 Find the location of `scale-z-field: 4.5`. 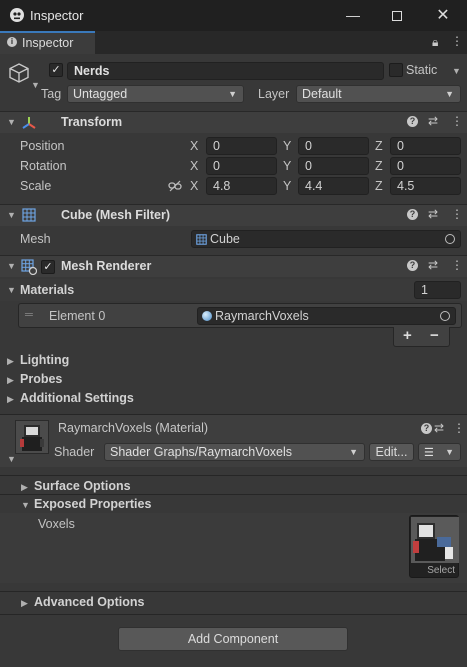

scale-z-field: 4.5 is located at coordinates (425, 186).